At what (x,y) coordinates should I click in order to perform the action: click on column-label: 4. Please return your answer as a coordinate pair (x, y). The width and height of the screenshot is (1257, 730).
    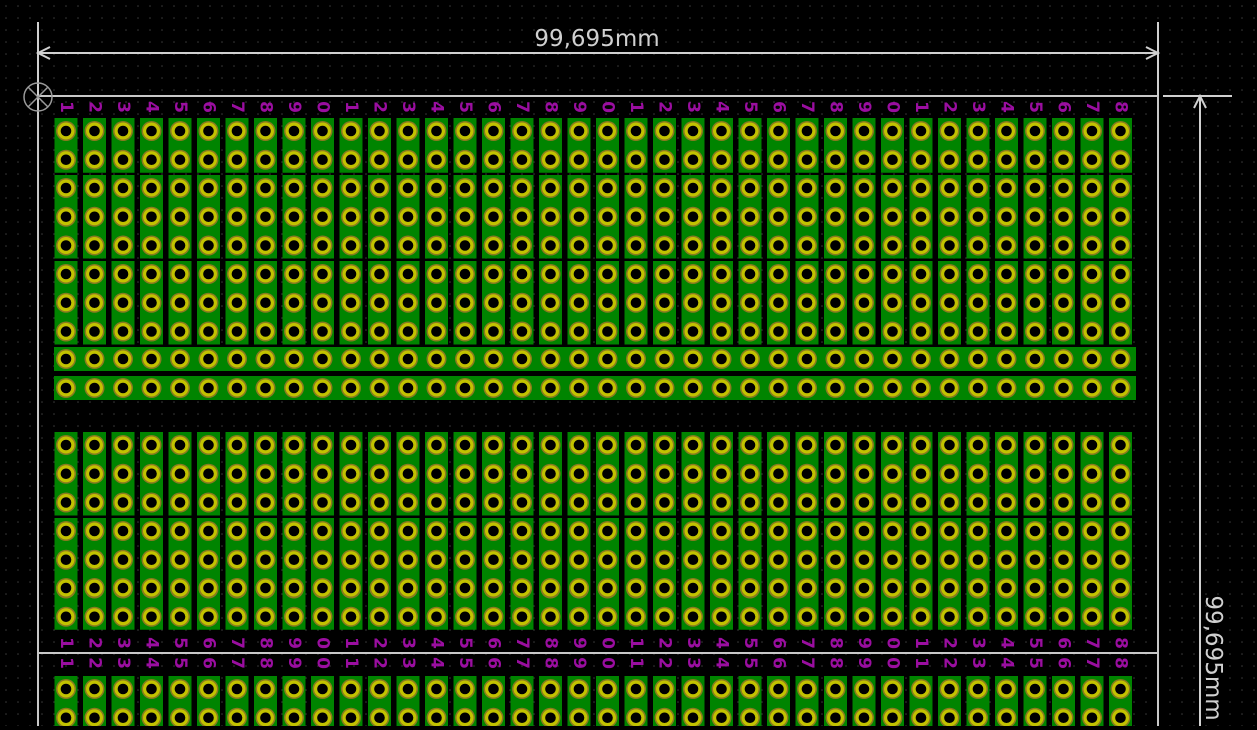
    Looking at the image, I should click on (152, 663).